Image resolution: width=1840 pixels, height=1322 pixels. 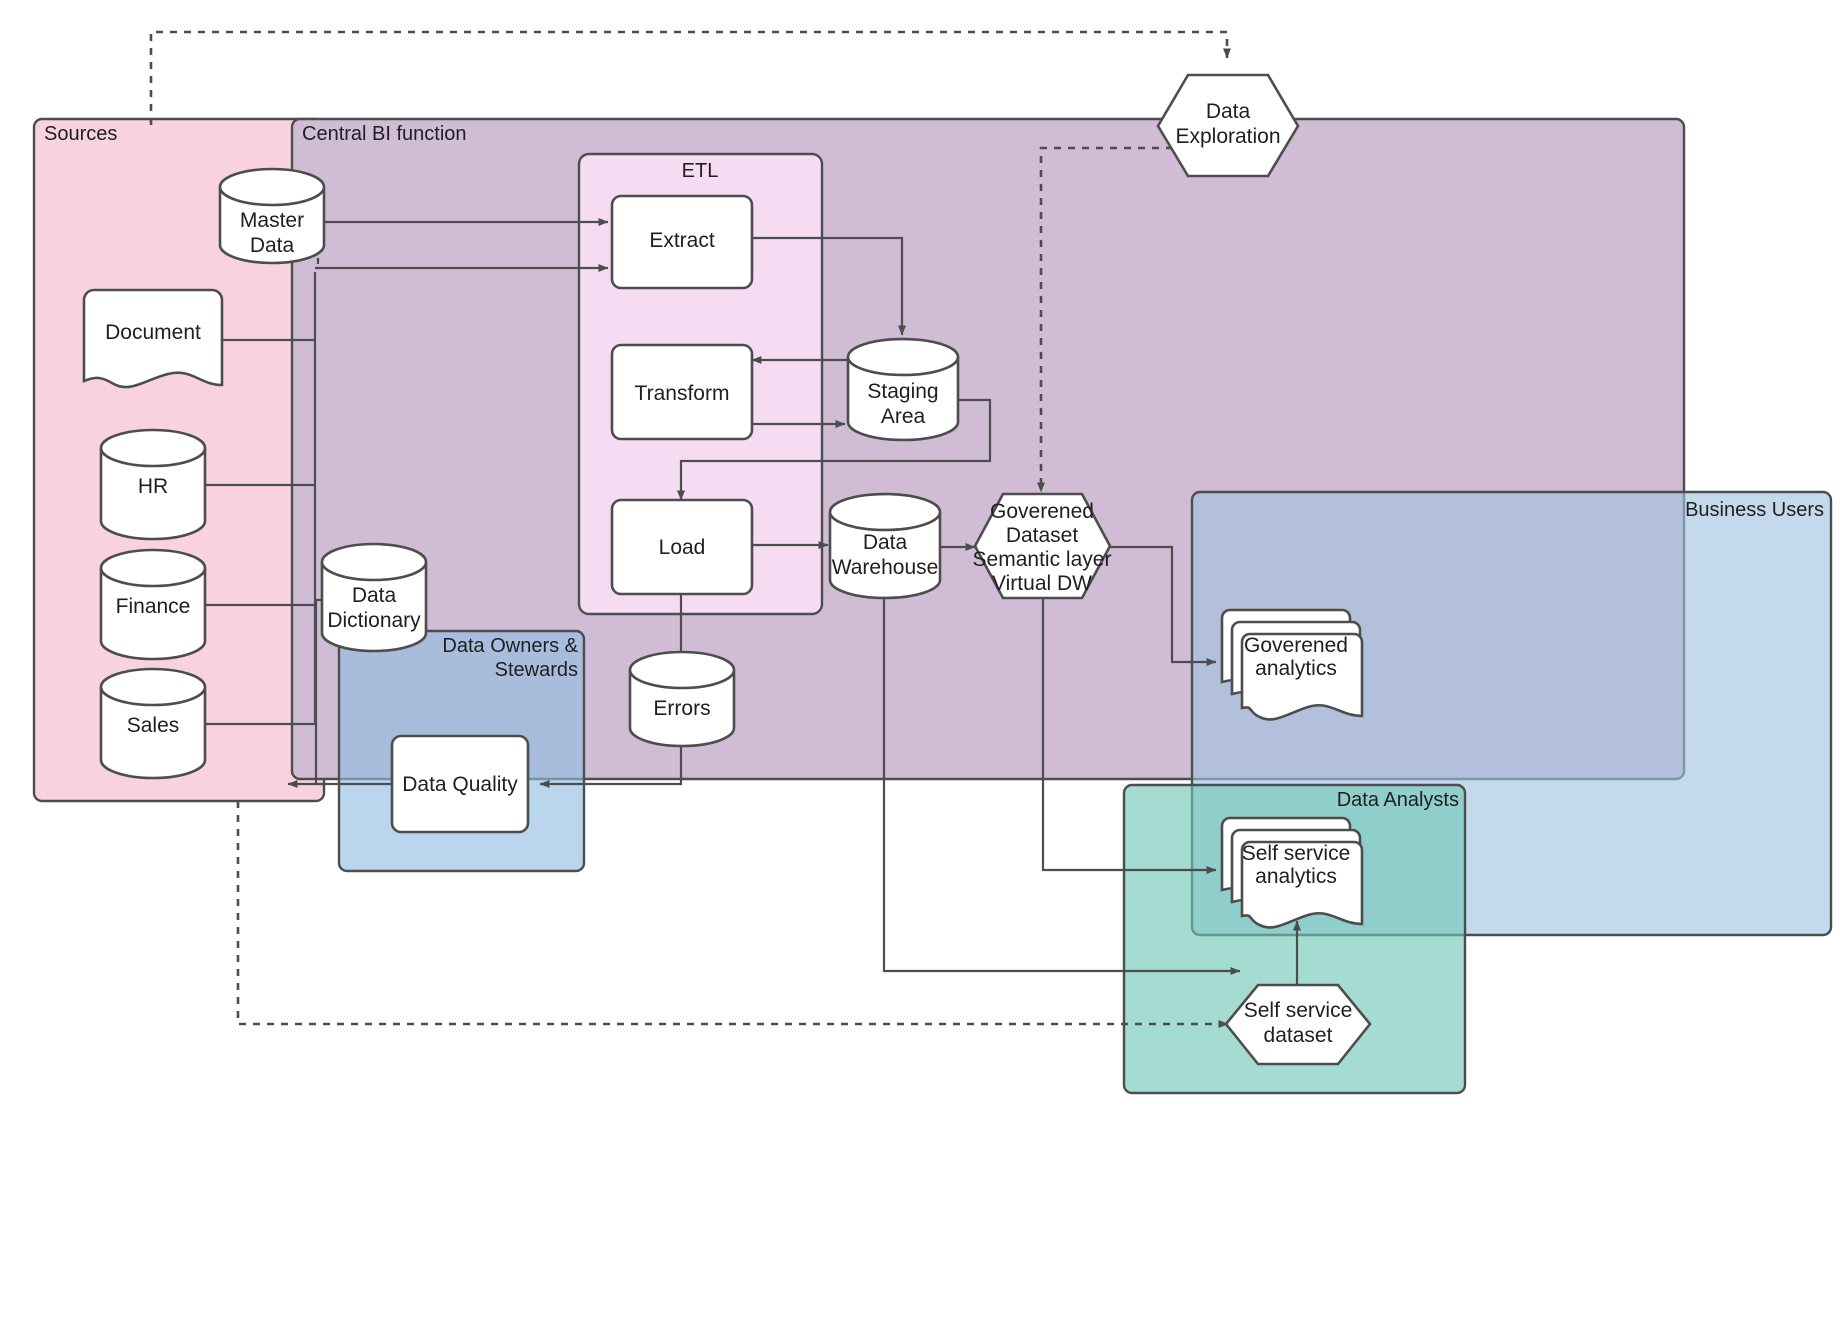 I want to click on group-label-etl: ETL, so click(x=700, y=171).